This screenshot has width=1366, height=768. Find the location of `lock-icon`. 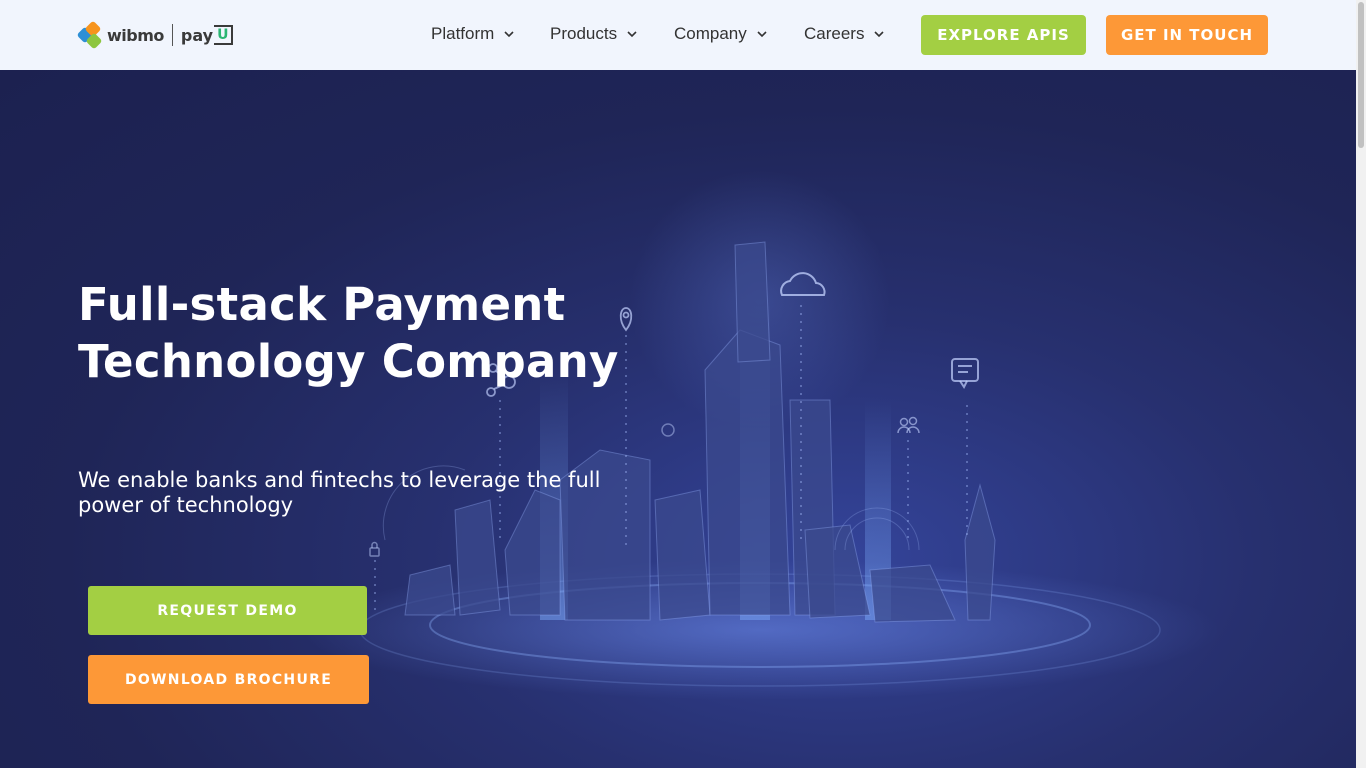

lock-icon is located at coordinates (374, 549).